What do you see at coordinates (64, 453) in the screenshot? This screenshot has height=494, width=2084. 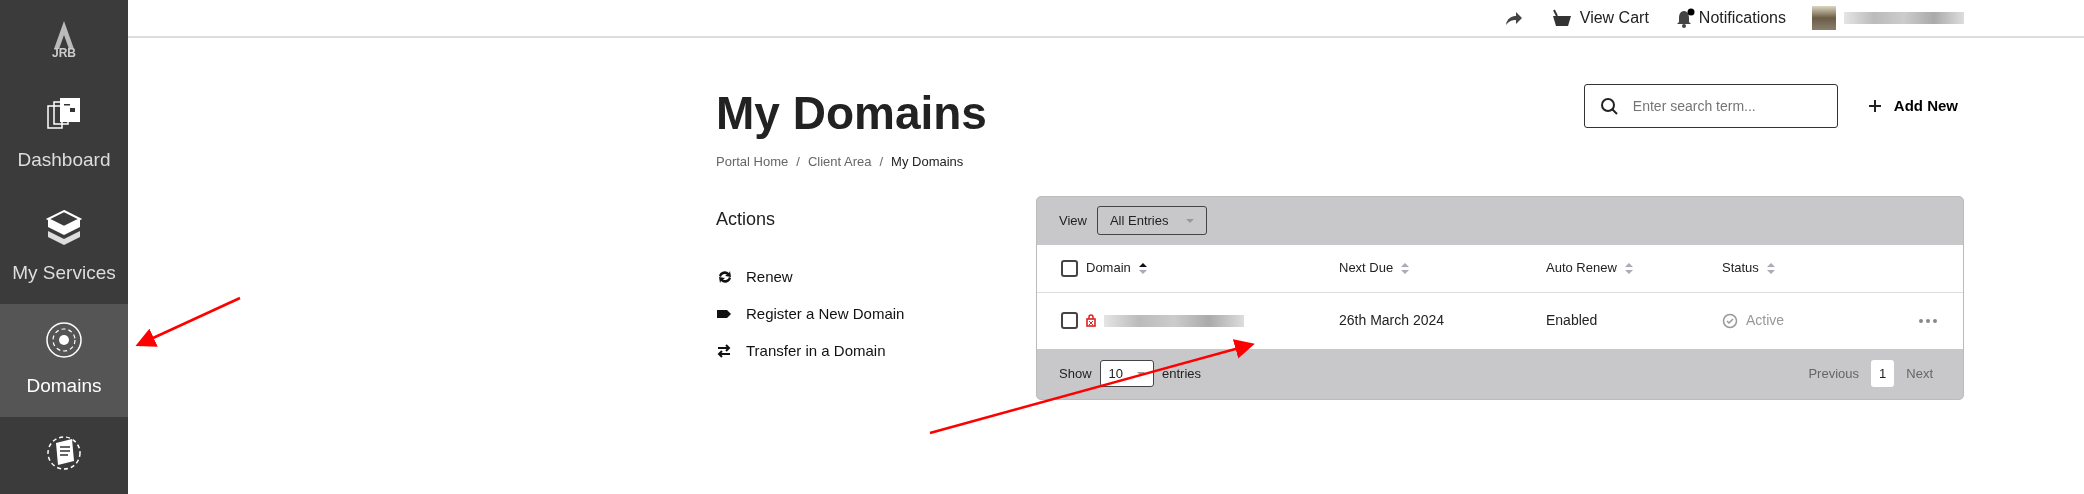 I see `document-icon` at bounding box center [64, 453].